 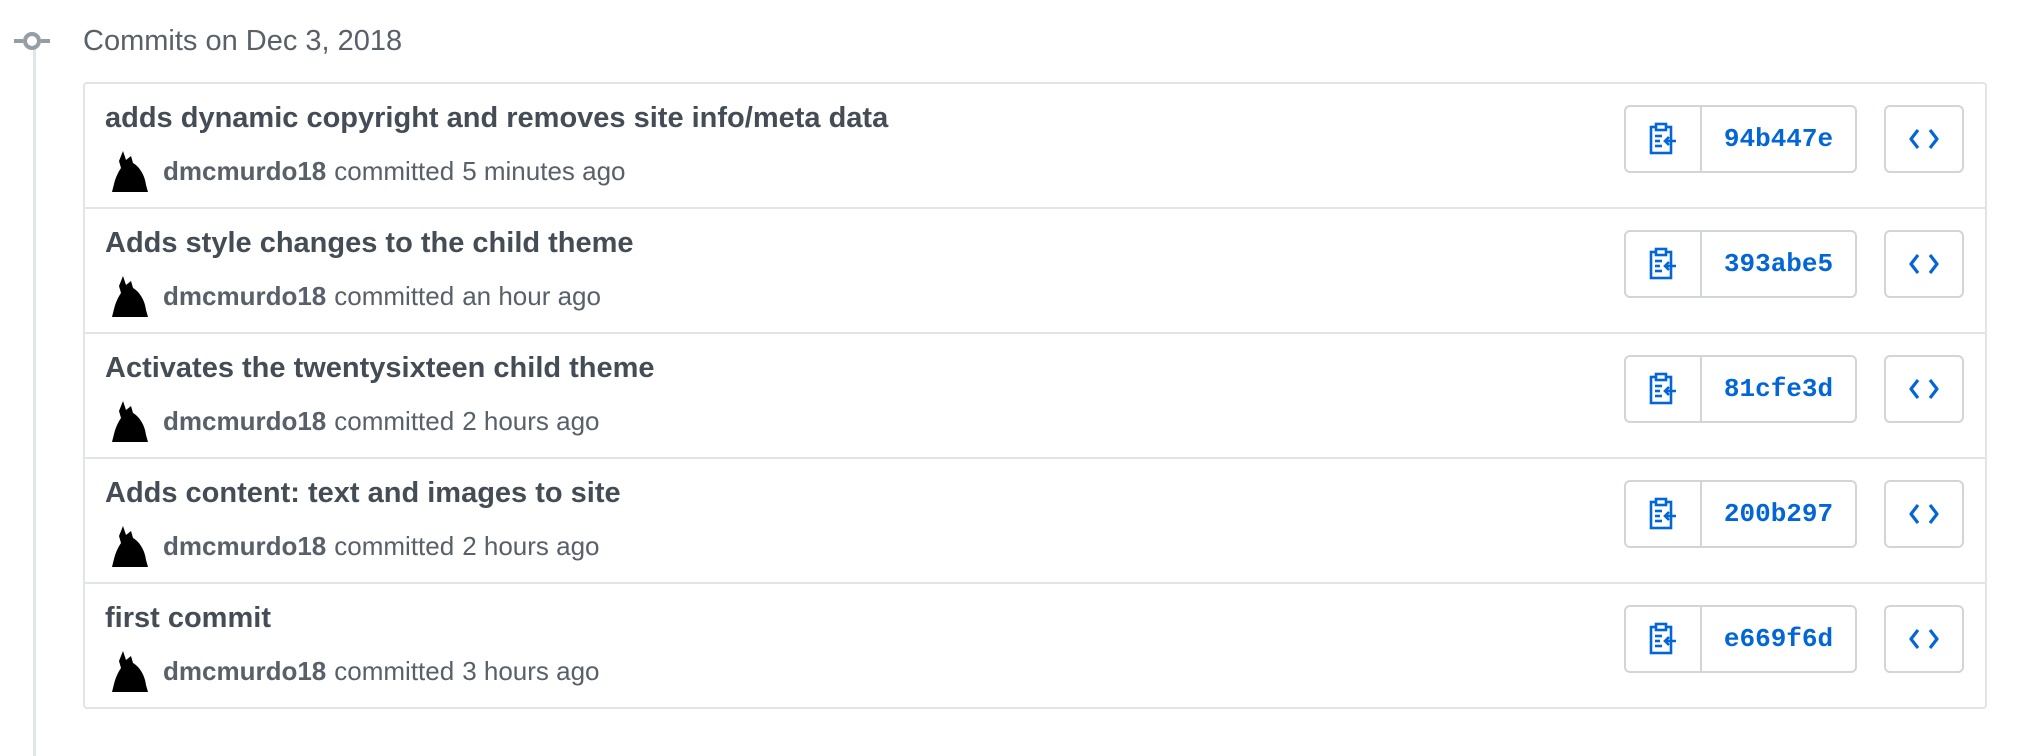 I want to click on sha-button-group: e669f6d, so click(x=1740, y=639).